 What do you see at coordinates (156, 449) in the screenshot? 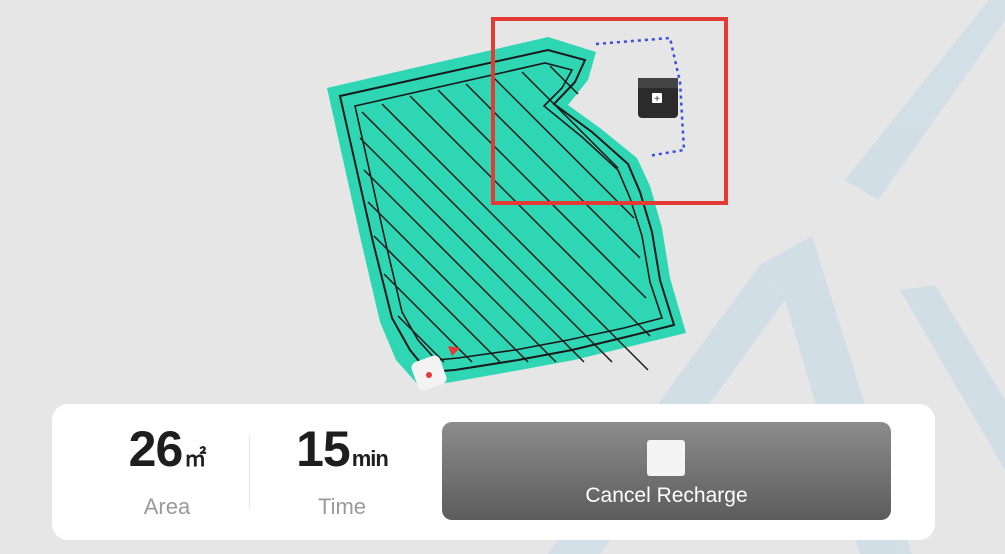
I see `area-value: 26` at bounding box center [156, 449].